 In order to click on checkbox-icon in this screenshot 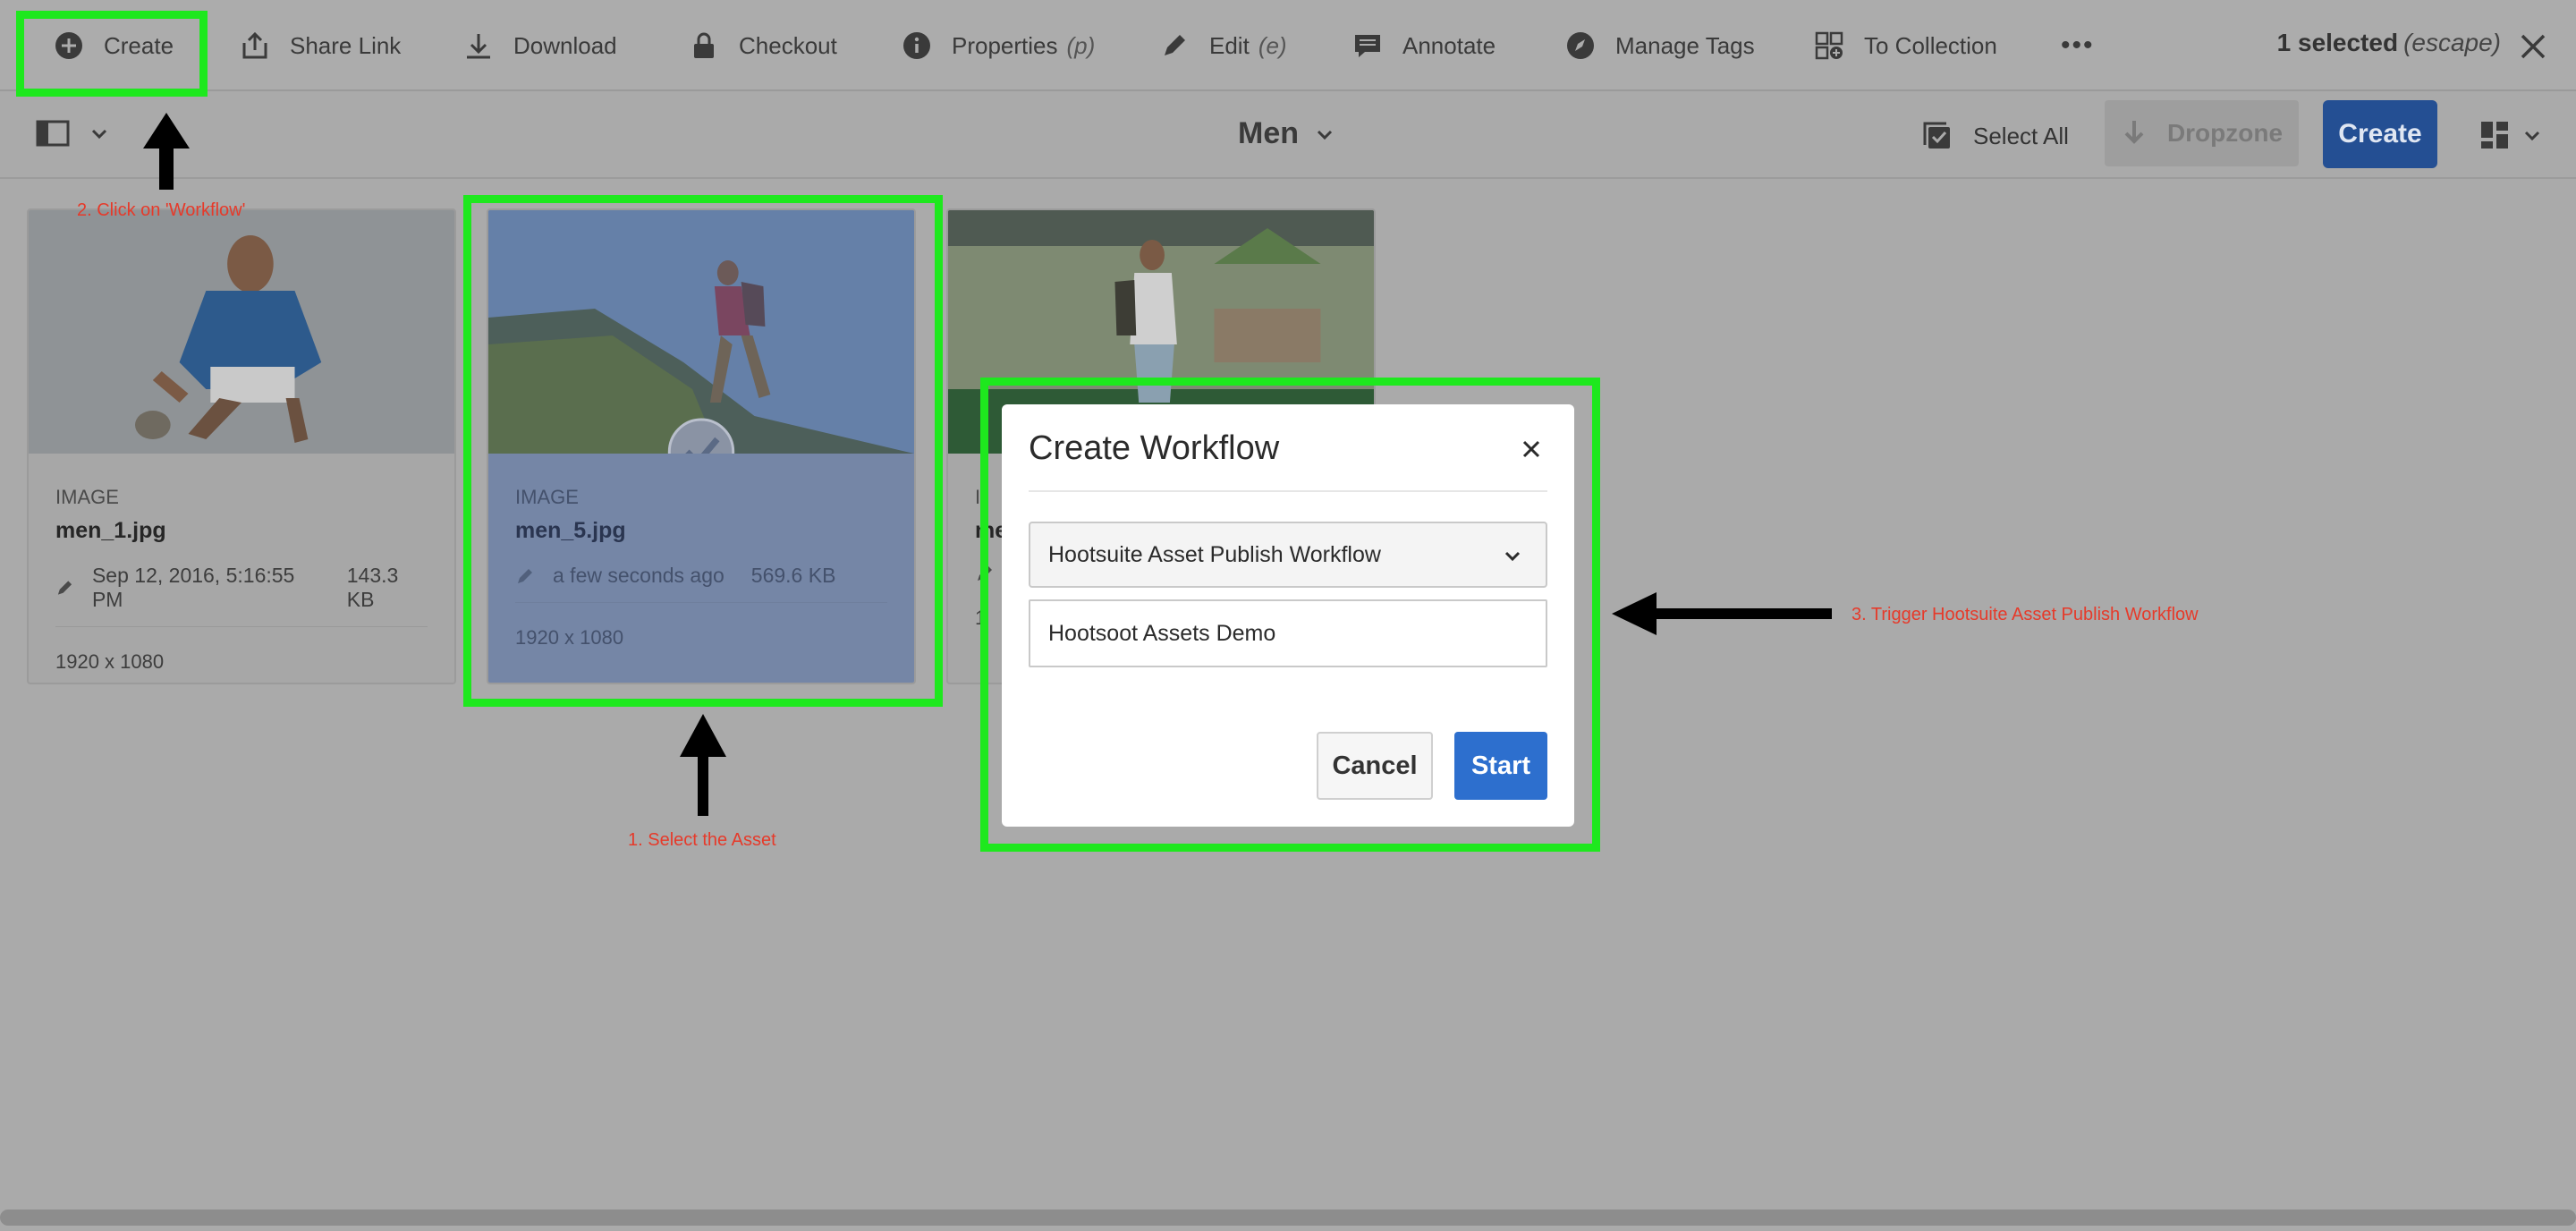, I will do `click(1936, 135)`.